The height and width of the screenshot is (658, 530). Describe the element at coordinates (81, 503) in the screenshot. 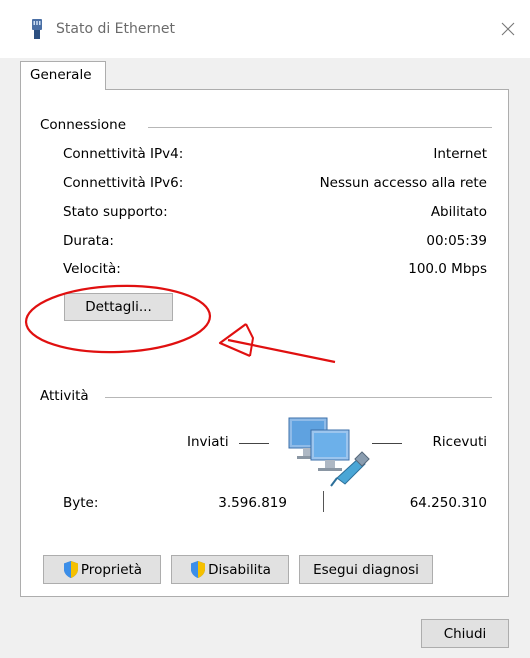

I see `bytes-label: Byte:` at that location.